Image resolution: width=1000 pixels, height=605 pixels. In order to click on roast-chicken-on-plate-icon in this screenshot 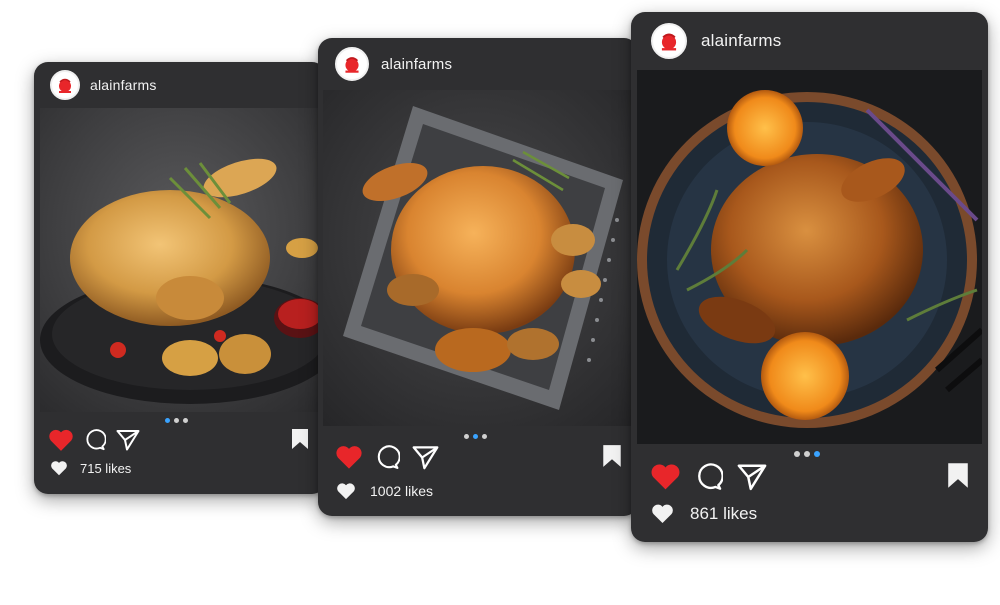, I will do `click(180, 260)`.